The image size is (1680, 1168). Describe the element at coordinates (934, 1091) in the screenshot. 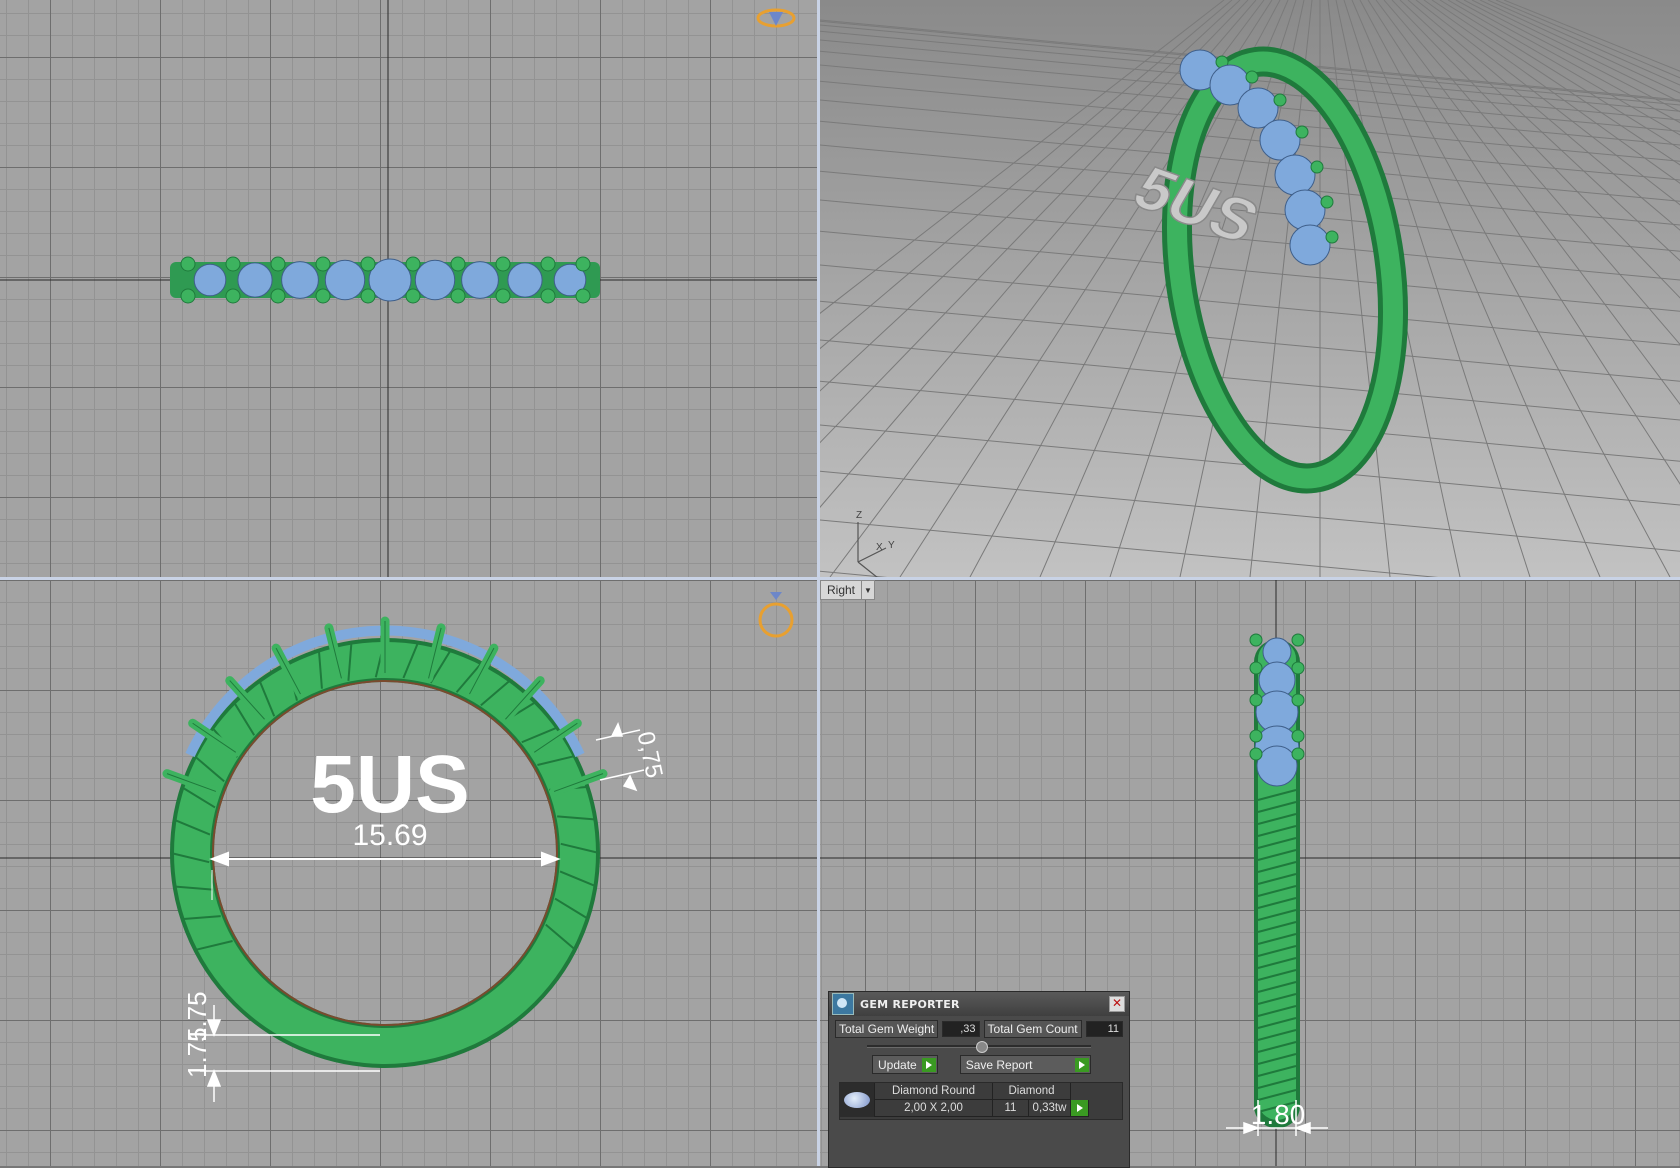

I see `gem-shape: Diamond Round` at that location.